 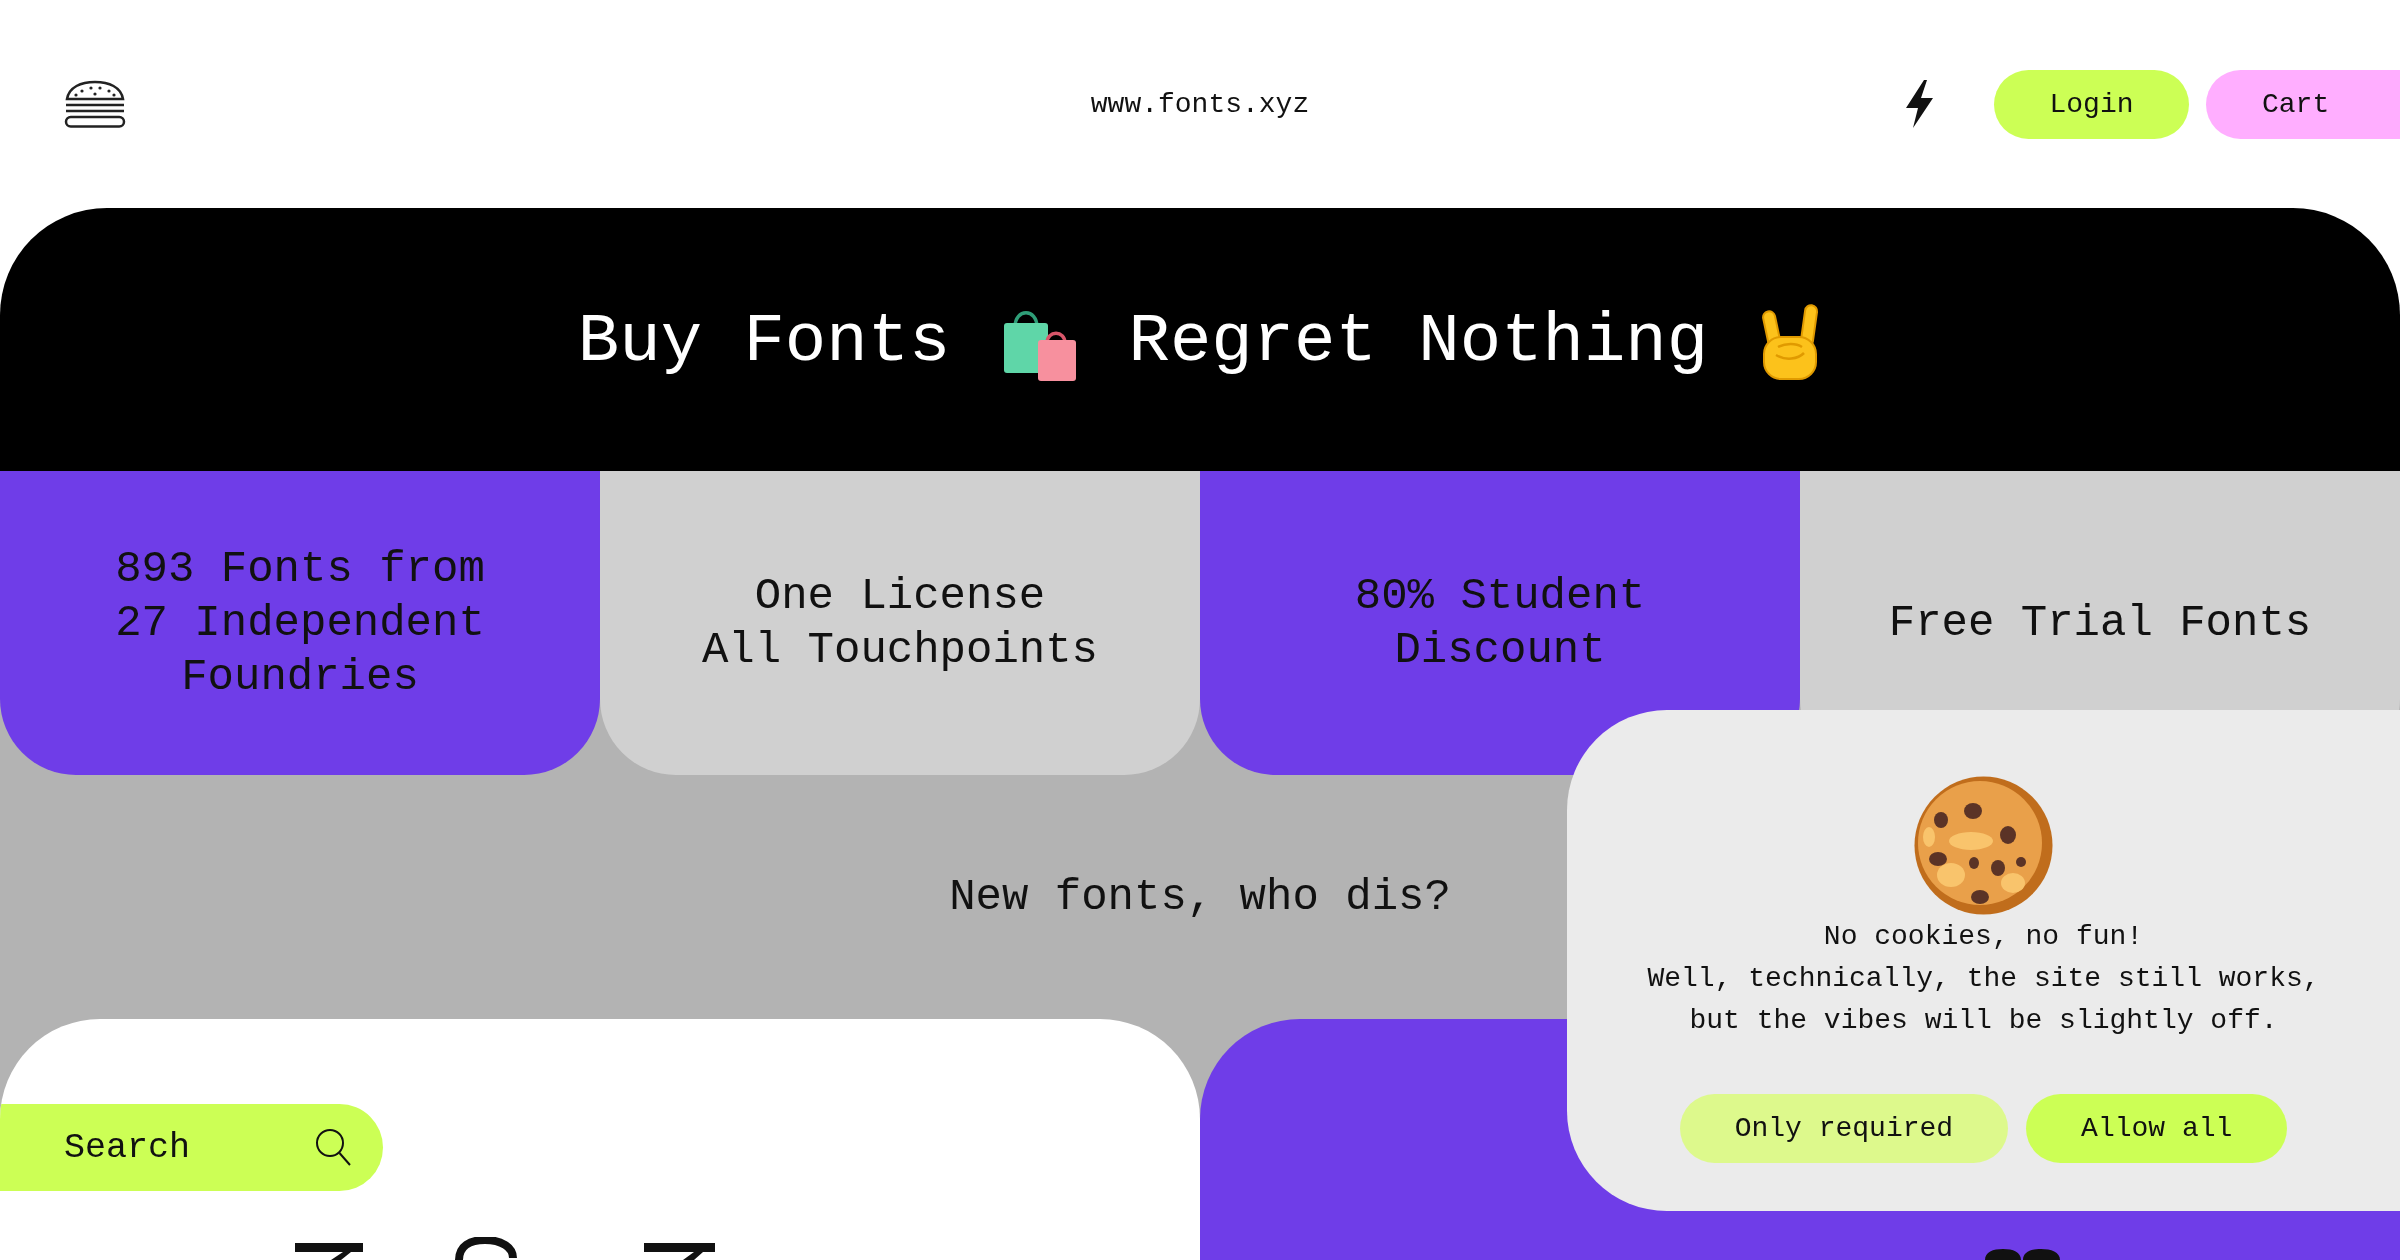 I want to click on headline-text: Regret Nothing, so click(x=1418, y=341).